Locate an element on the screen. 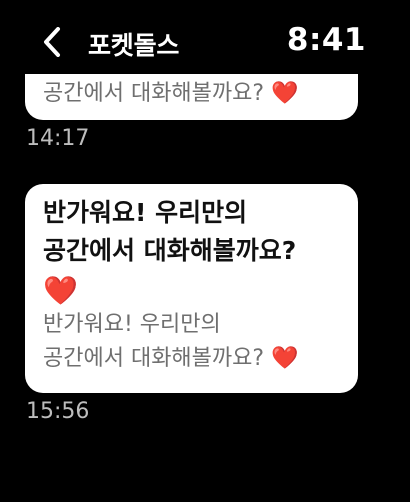 The height and width of the screenshot is (502, 410). message-subtext-line: 공간에서 대화해볼까요? ❤️ is located at coordinates (171, 358).